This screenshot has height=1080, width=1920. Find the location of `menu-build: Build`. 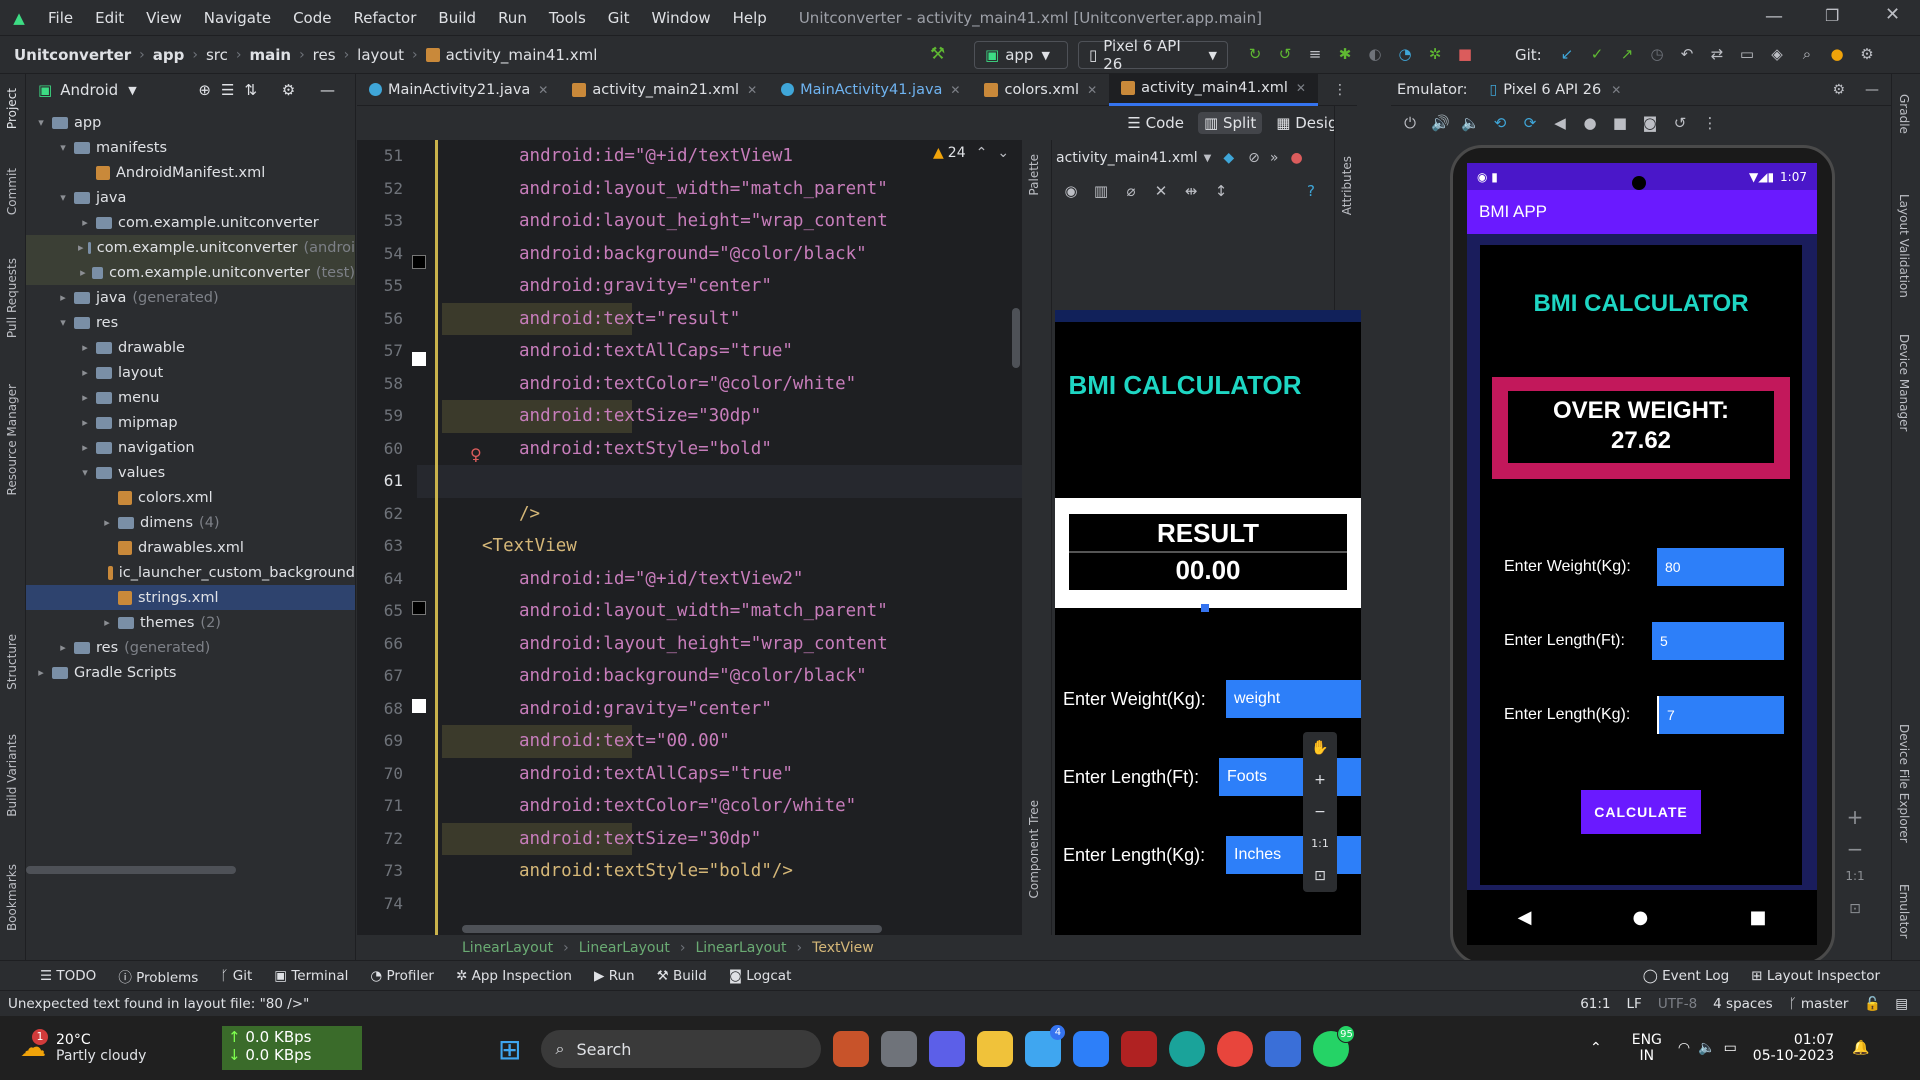

menu-build: Build is located at coordinates (457, 18).